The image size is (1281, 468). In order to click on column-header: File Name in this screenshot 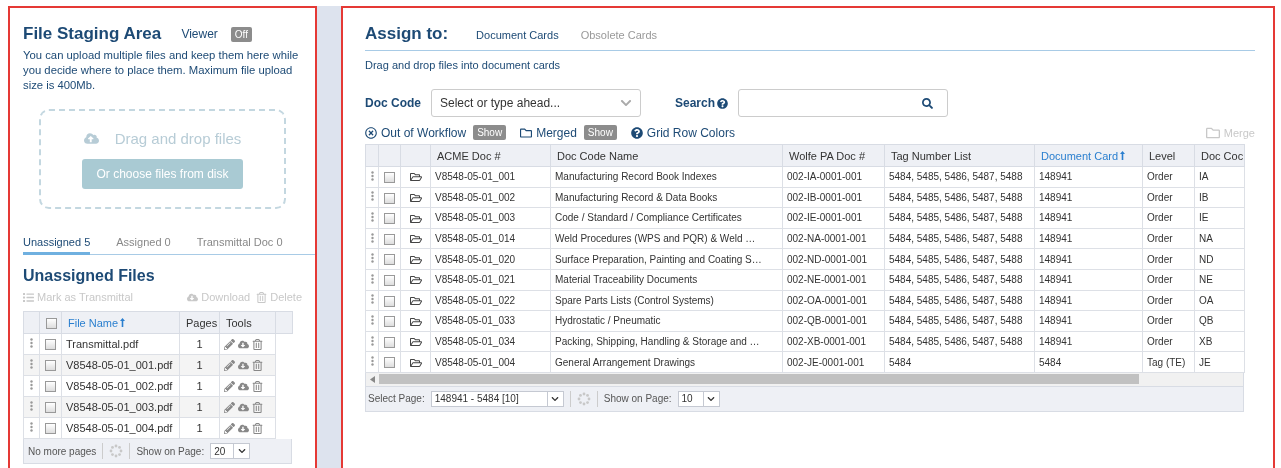, I will do `click(120, 322)`.